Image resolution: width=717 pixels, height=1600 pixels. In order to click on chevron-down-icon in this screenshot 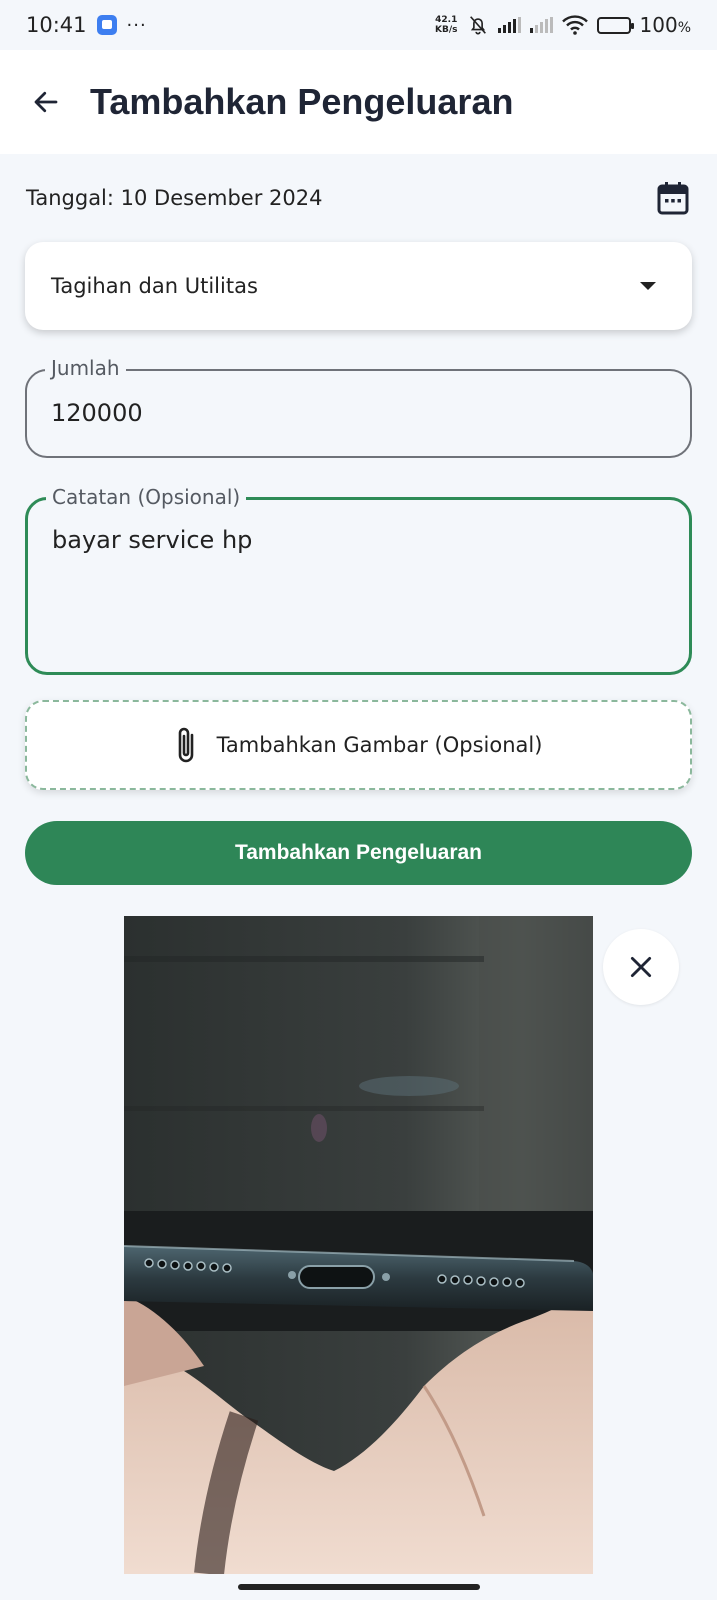, I will do `click(648, 286)`.